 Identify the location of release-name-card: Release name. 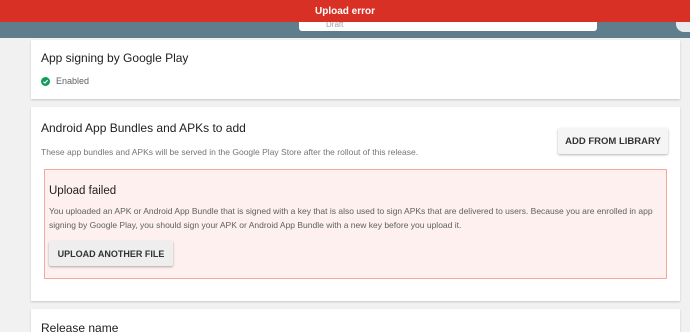
(355, 320).